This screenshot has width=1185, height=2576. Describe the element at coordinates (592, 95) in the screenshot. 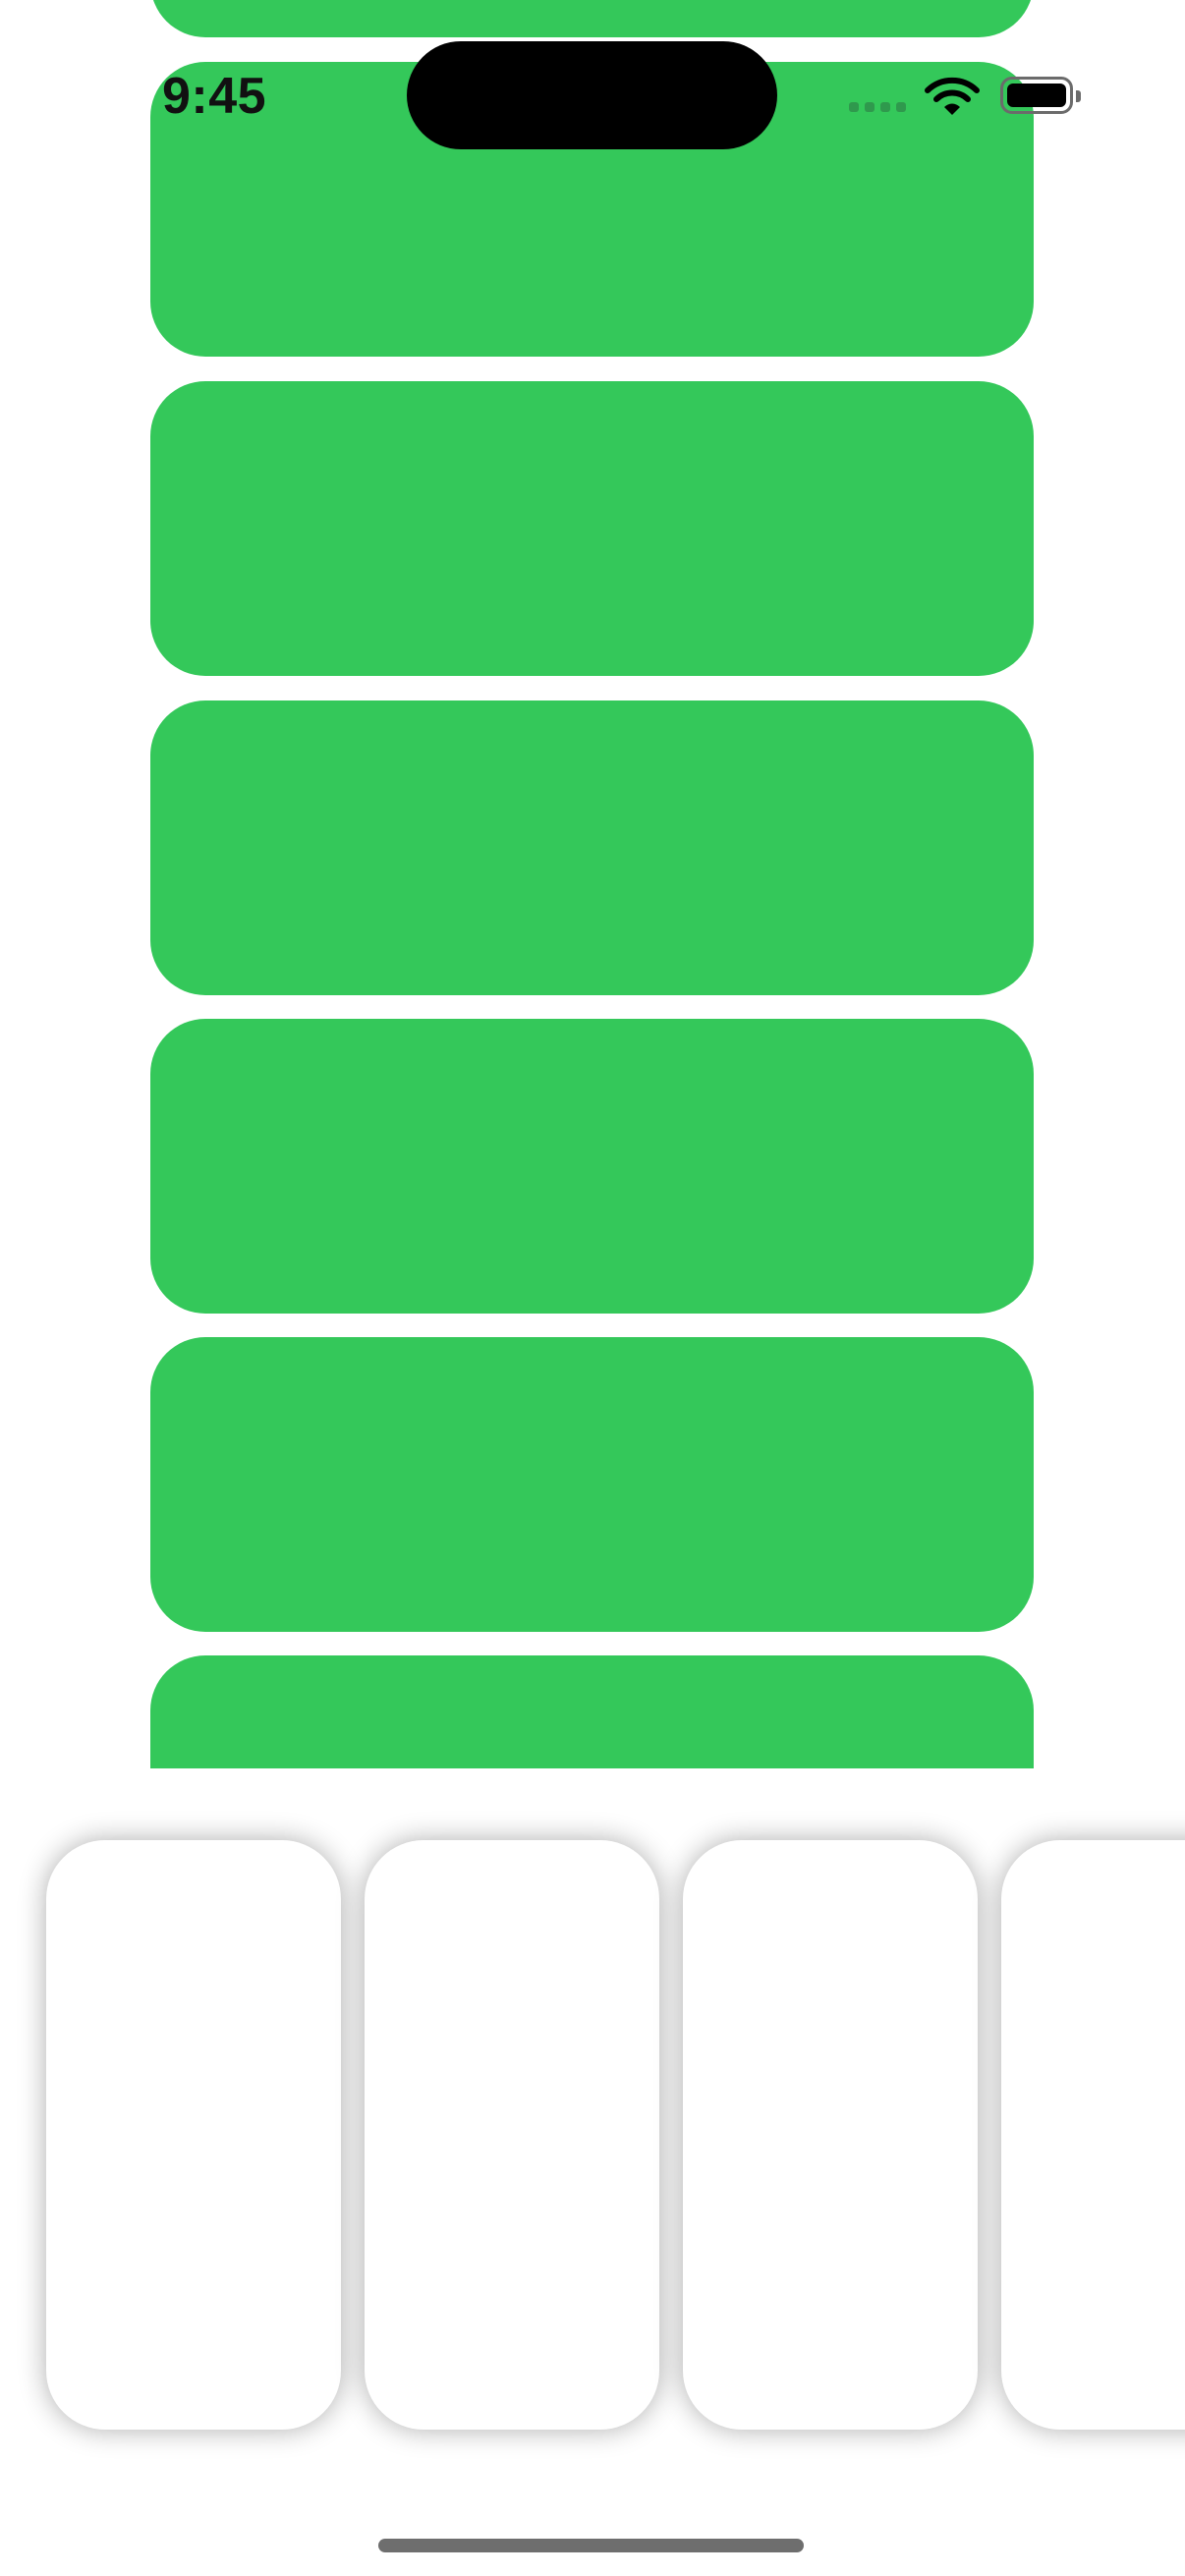

I see `dynamic-island` at that location.